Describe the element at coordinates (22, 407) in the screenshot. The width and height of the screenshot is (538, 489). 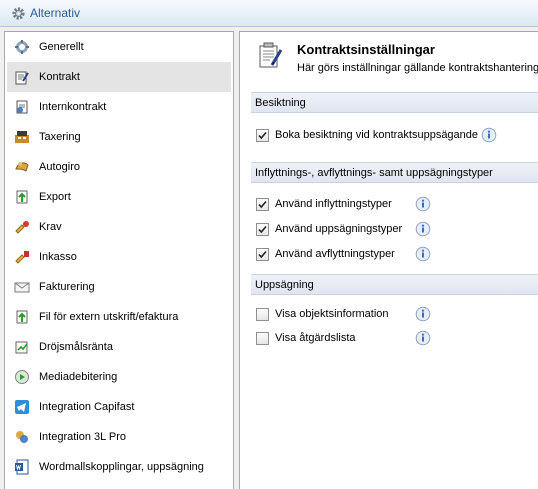
I see `telegram-icon` at that location.